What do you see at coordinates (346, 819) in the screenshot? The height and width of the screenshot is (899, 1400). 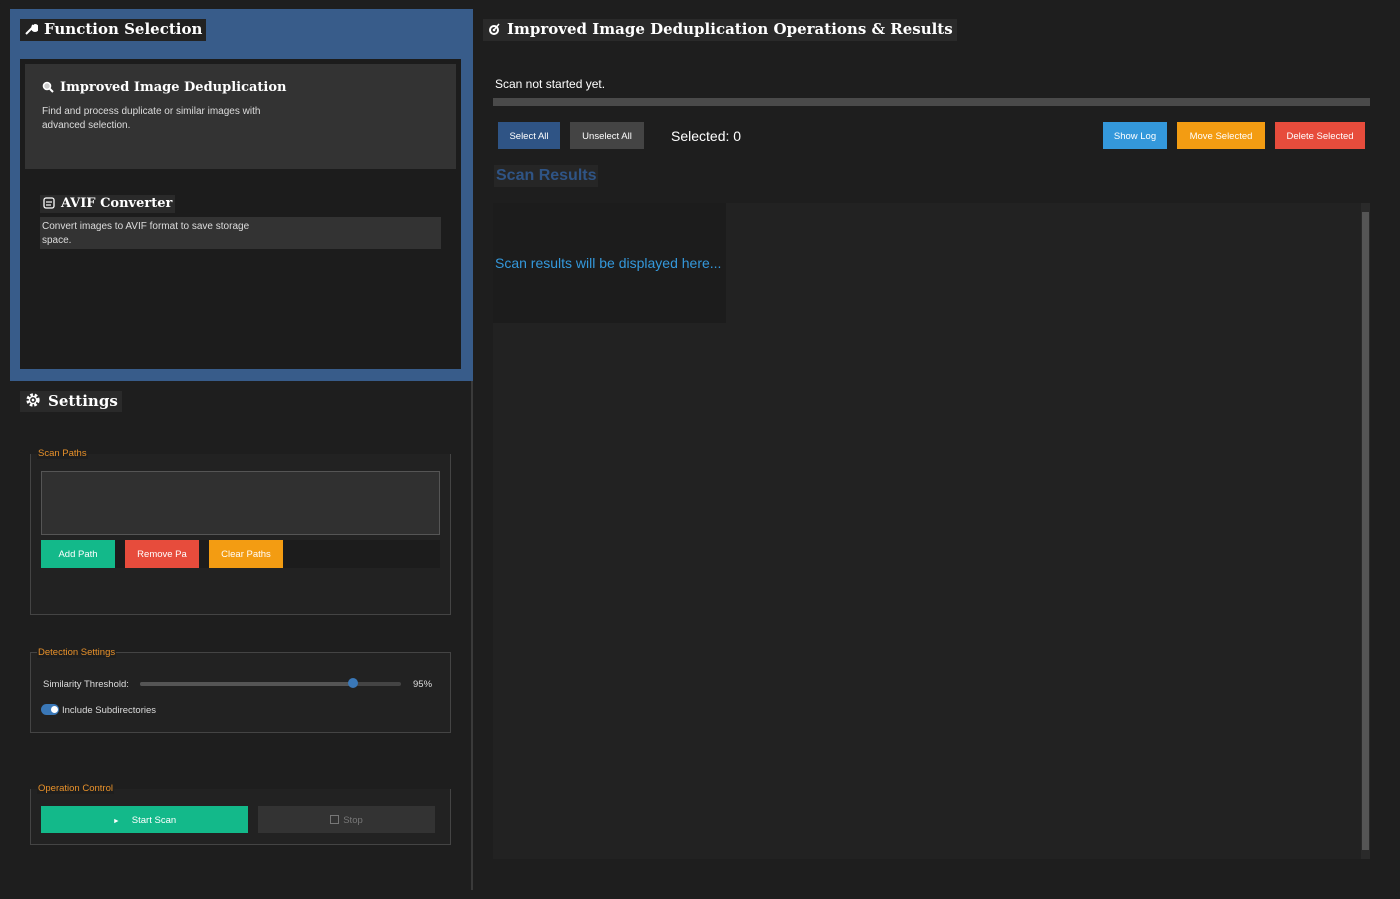 I see `stop-button: Stop` at bounding box center [346, 819].